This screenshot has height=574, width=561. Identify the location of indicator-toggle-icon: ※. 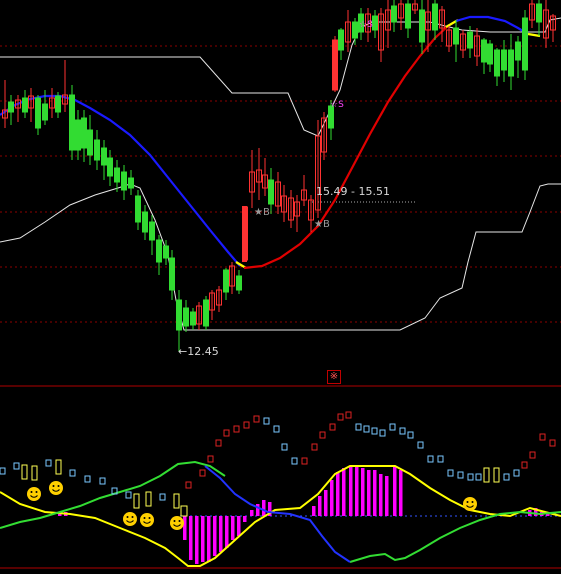
(334, 377).